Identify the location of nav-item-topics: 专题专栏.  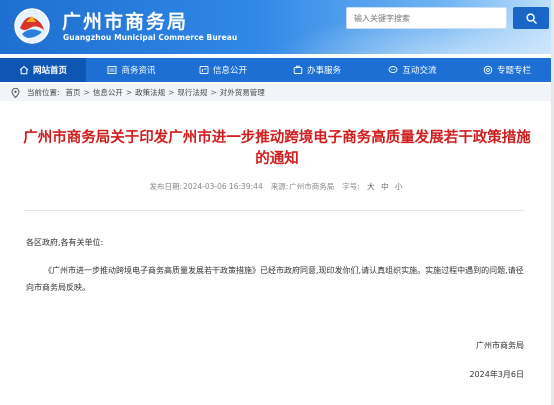
(507, 70).